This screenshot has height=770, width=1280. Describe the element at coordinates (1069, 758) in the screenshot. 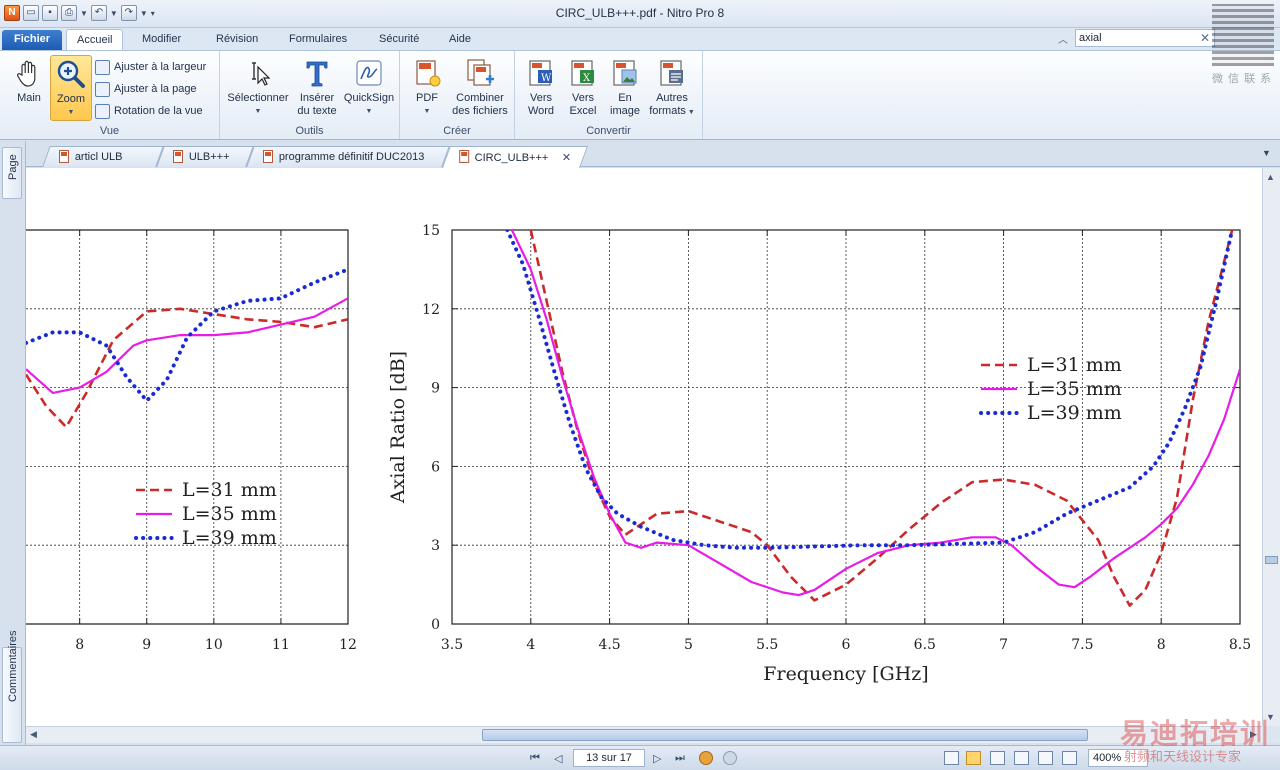

I see `fullscreen-icon` at that location.